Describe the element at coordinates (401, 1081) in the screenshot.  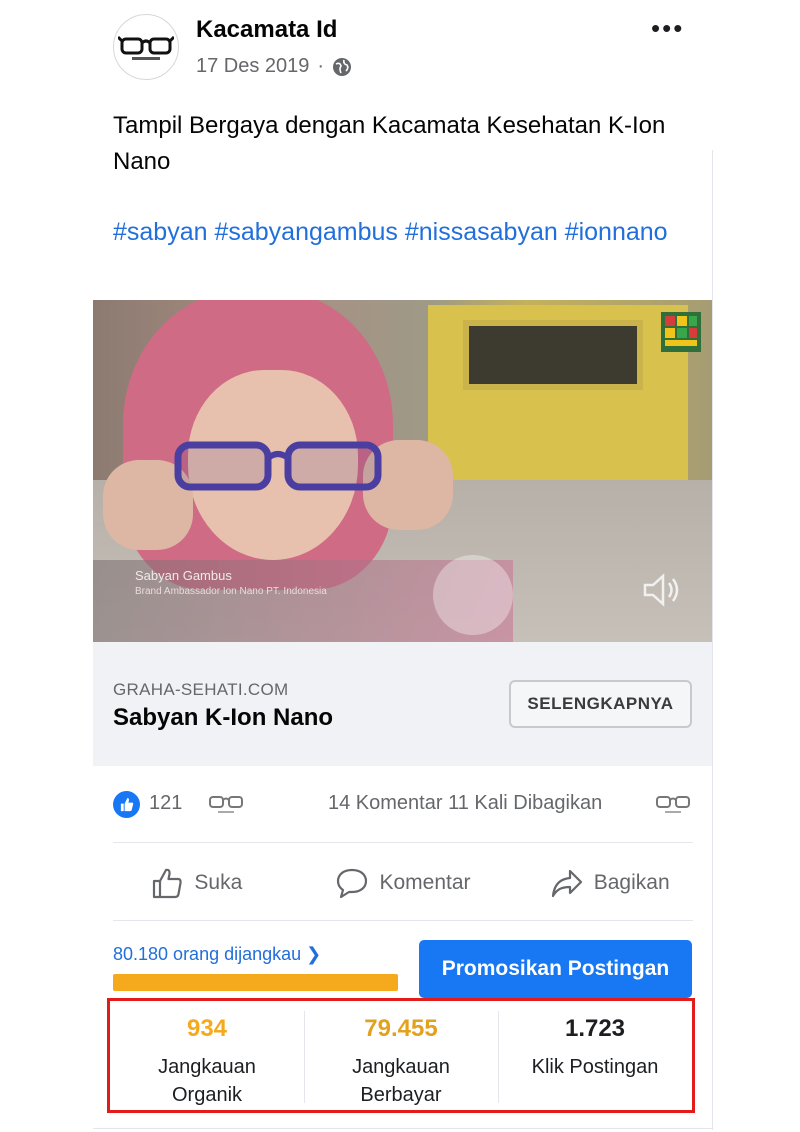
I see `paid-reach-label: Jangkauan Berbayar` at that location.